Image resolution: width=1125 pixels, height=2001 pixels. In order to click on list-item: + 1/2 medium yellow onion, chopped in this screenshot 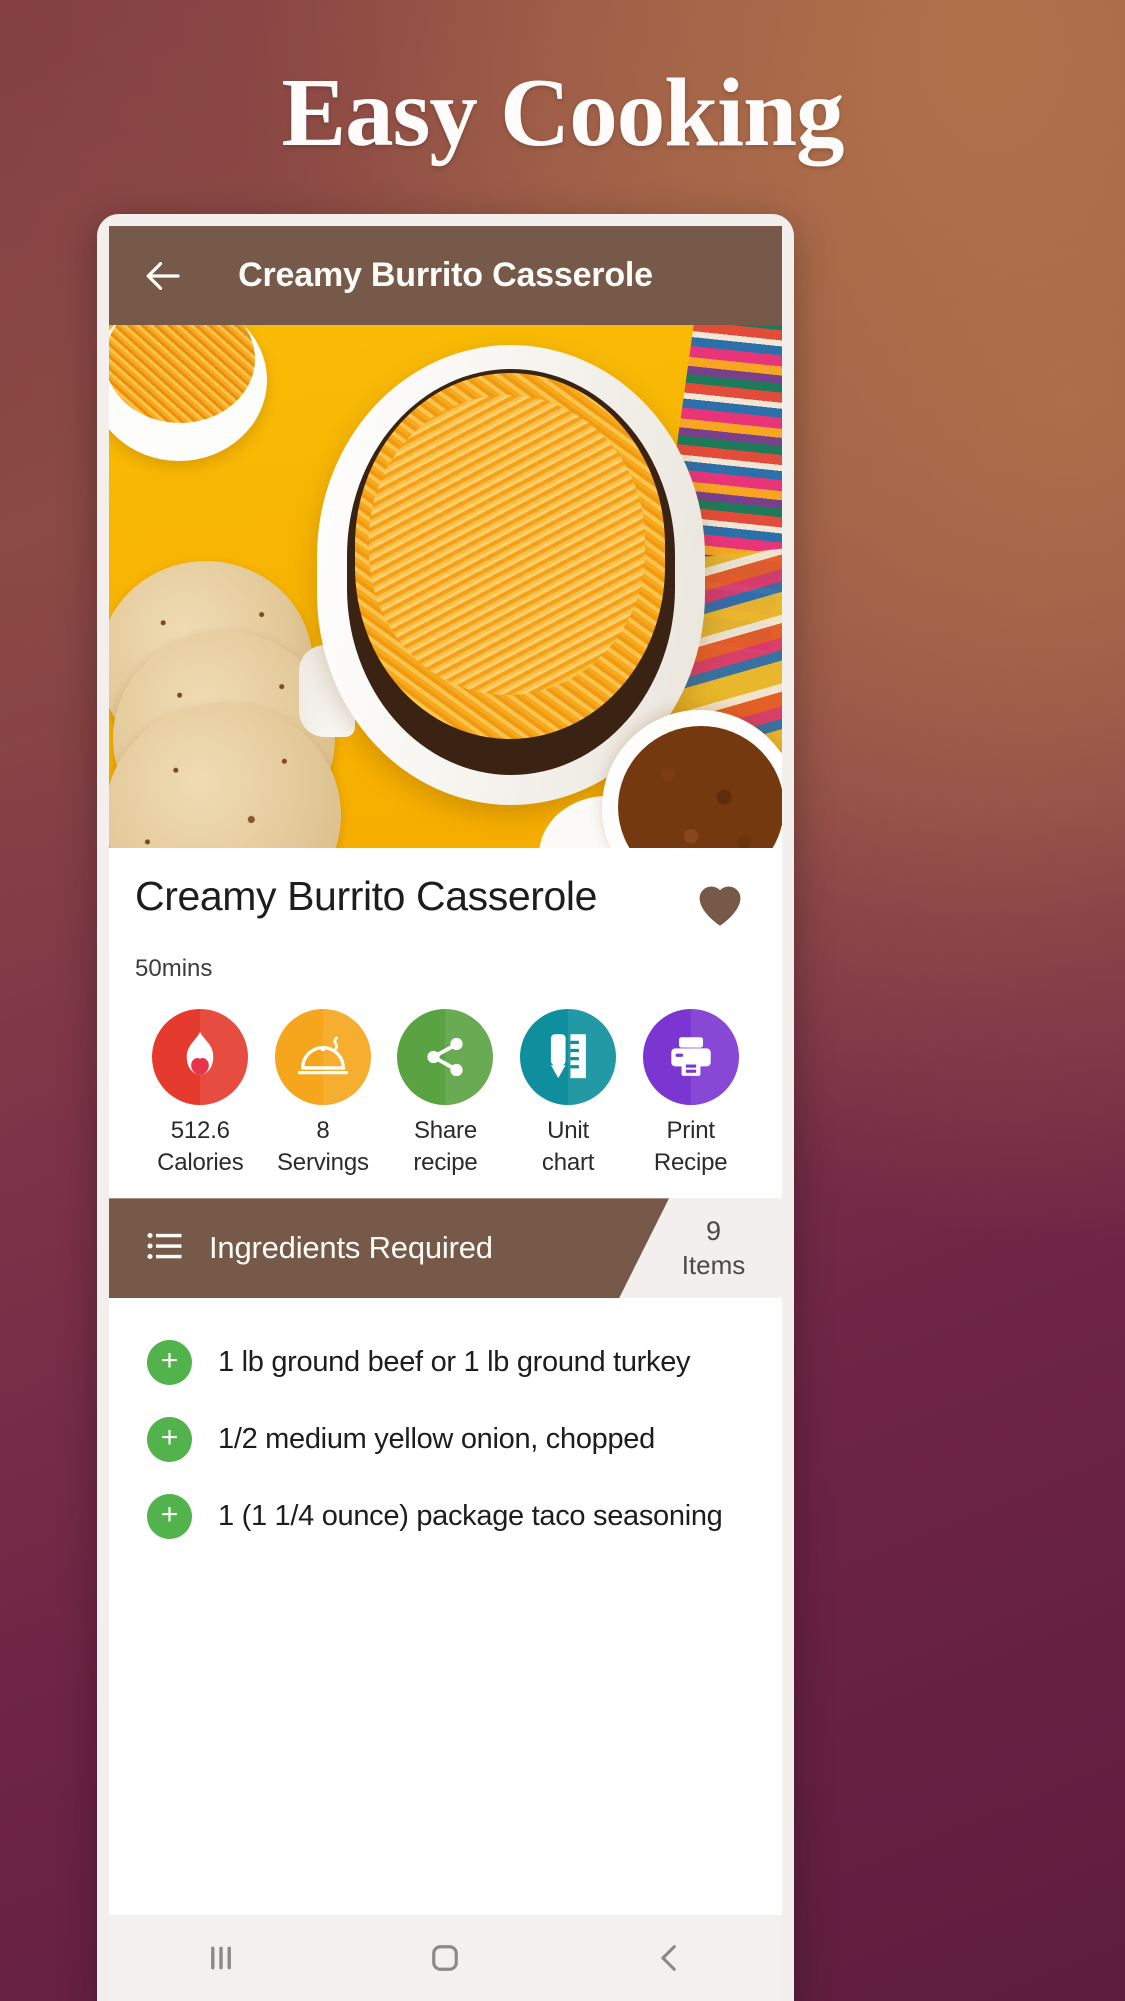, I will do `click(445, 1439)`.